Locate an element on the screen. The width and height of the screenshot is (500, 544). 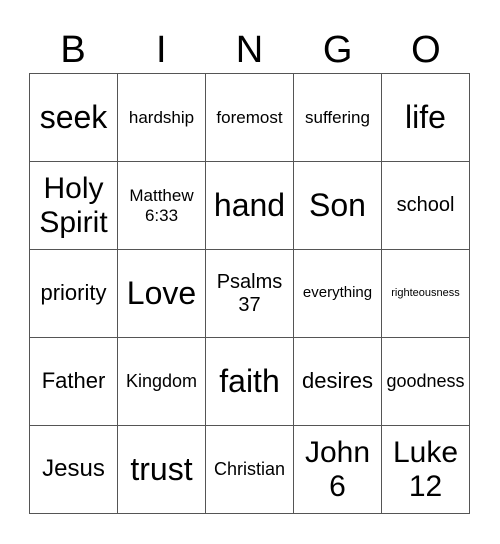
bingo-cell: seek is located at coordinates (74, 118).